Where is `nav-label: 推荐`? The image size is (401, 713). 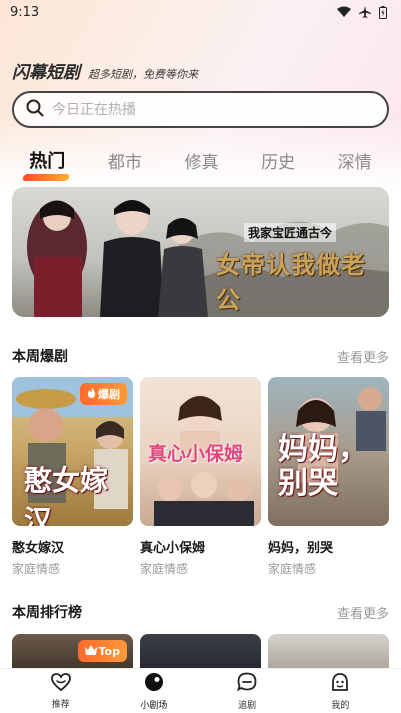
nav-label: 推荐 is located at coordinates (60, 704).